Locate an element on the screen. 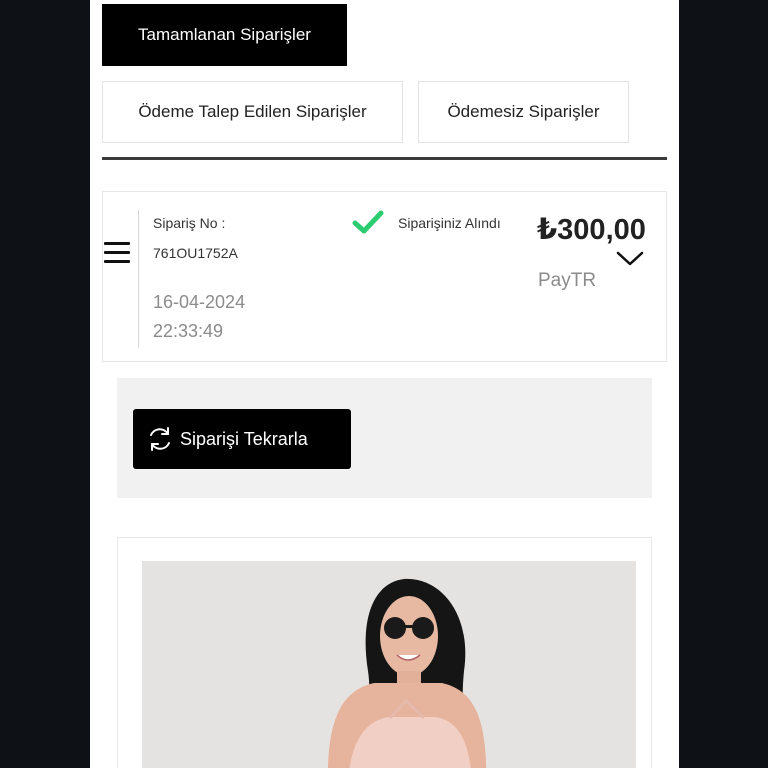 This screenshot has width=768, height=768. tab-unpaid-orders: Ödemesiz Siparişler is located at coordinates (523, 112).